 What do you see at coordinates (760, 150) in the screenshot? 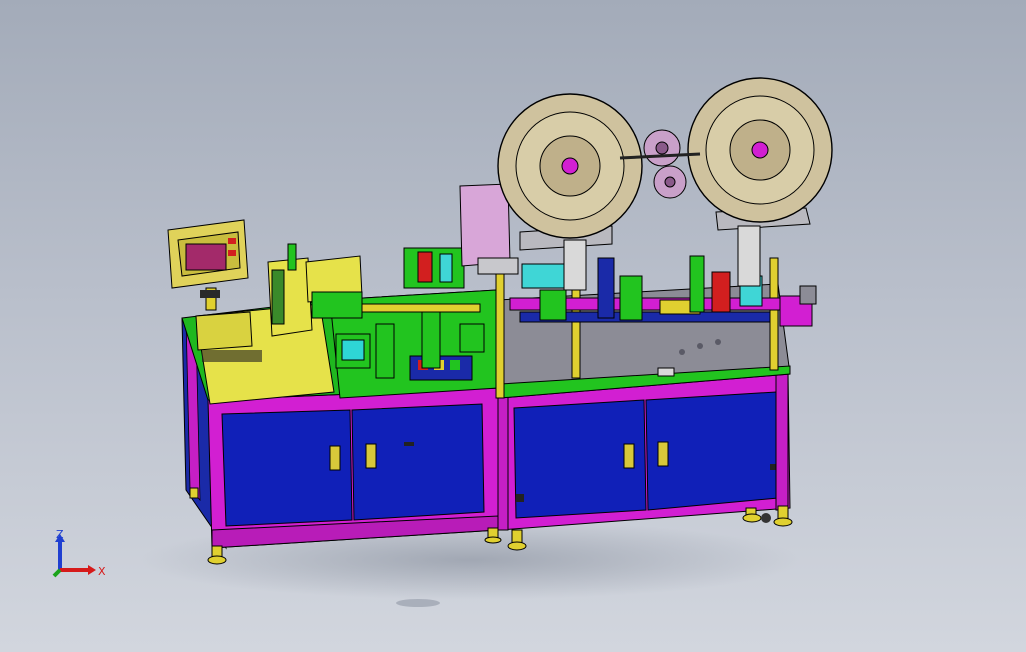
I see `right-tape-reel` at bounding box center [760, 150].